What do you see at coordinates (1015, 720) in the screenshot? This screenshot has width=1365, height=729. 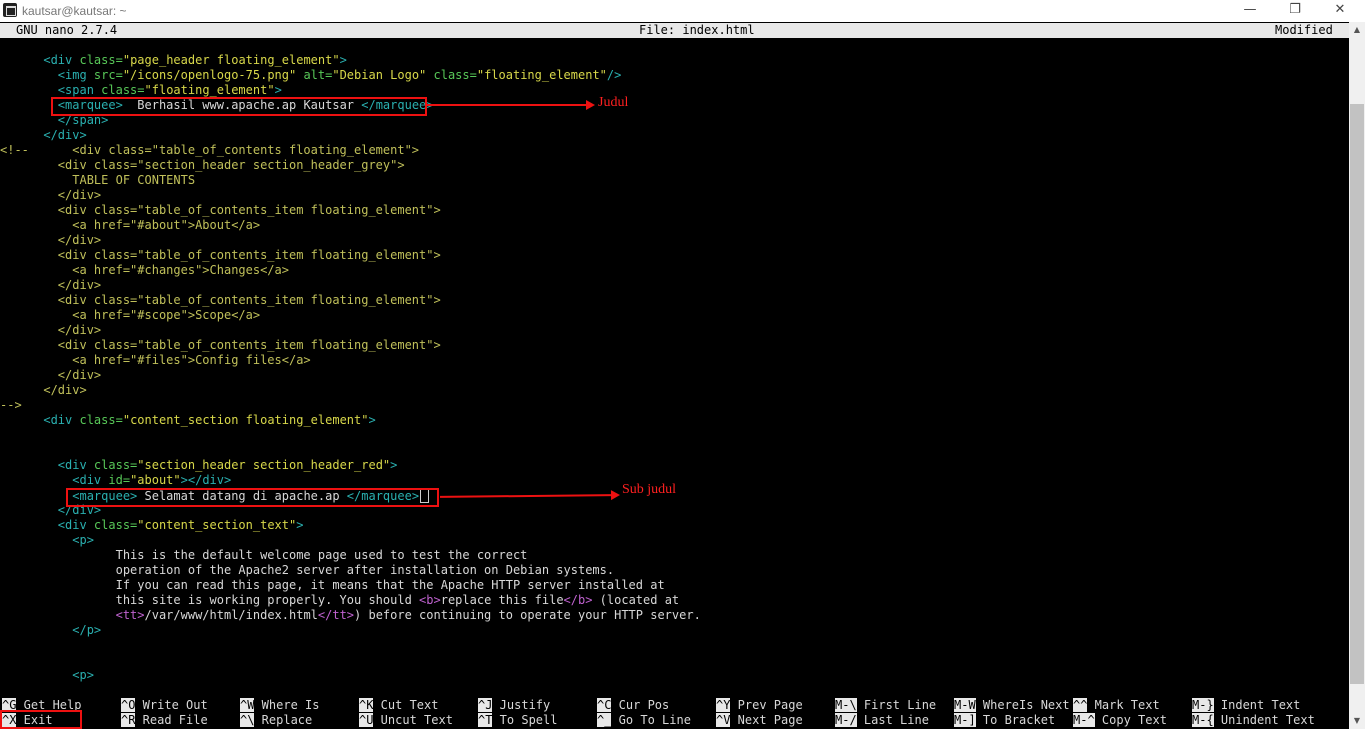 I see `shortcut-label: To Bracket` at bounding box center [1015, 720].